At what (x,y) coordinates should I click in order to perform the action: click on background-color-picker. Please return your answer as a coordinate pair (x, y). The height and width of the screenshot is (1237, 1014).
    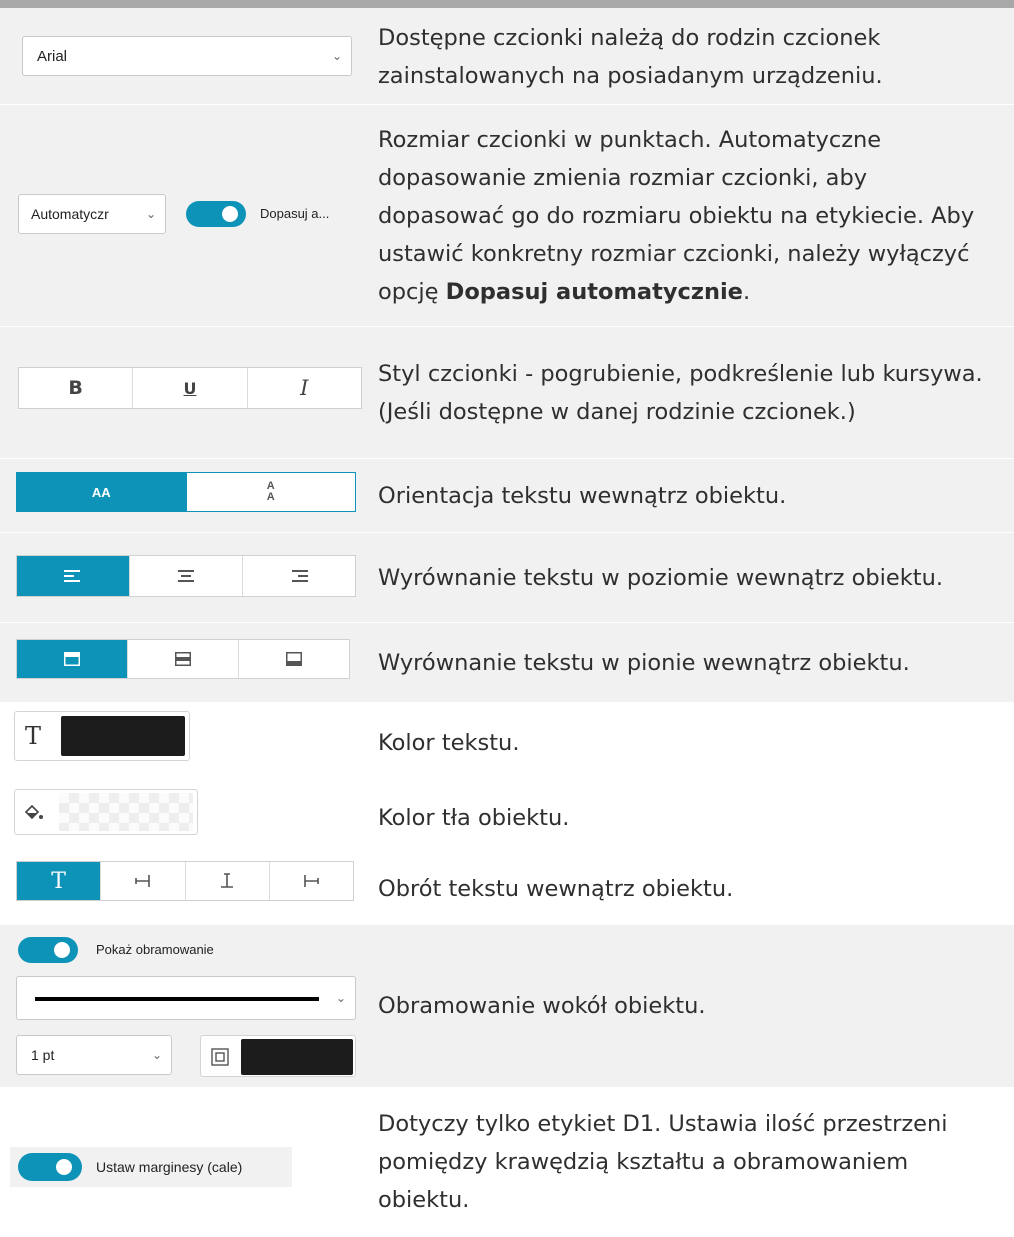
    Looking at the image, I should click on (106, 812).